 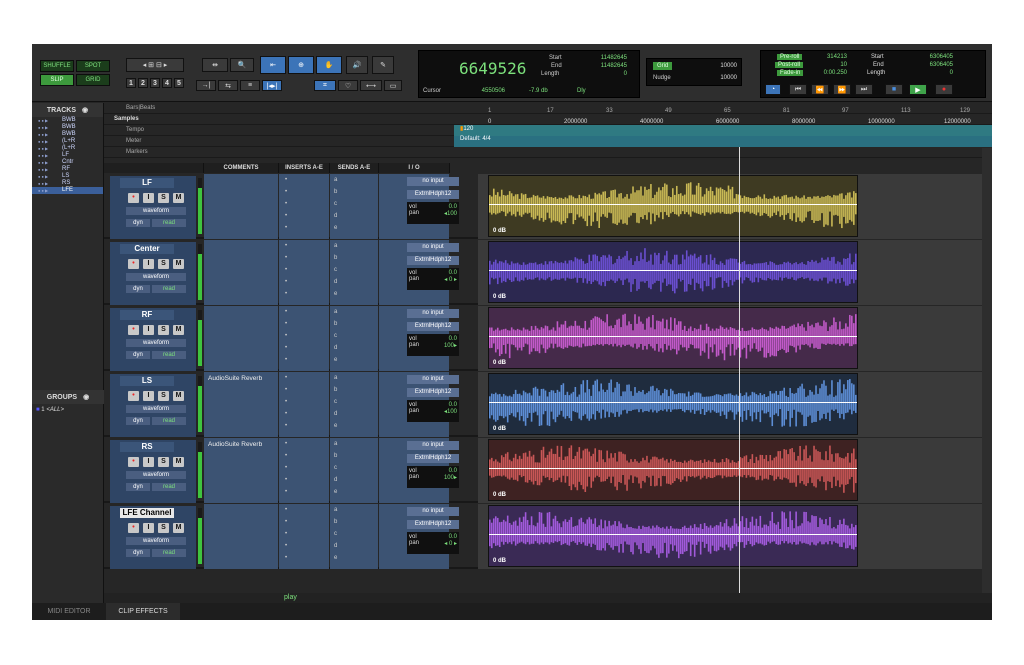 What do you see at coordinates (325, 85) in the screenshot?
I see `grid-lock-icon: ⌗` at bounding box center [325, 85].